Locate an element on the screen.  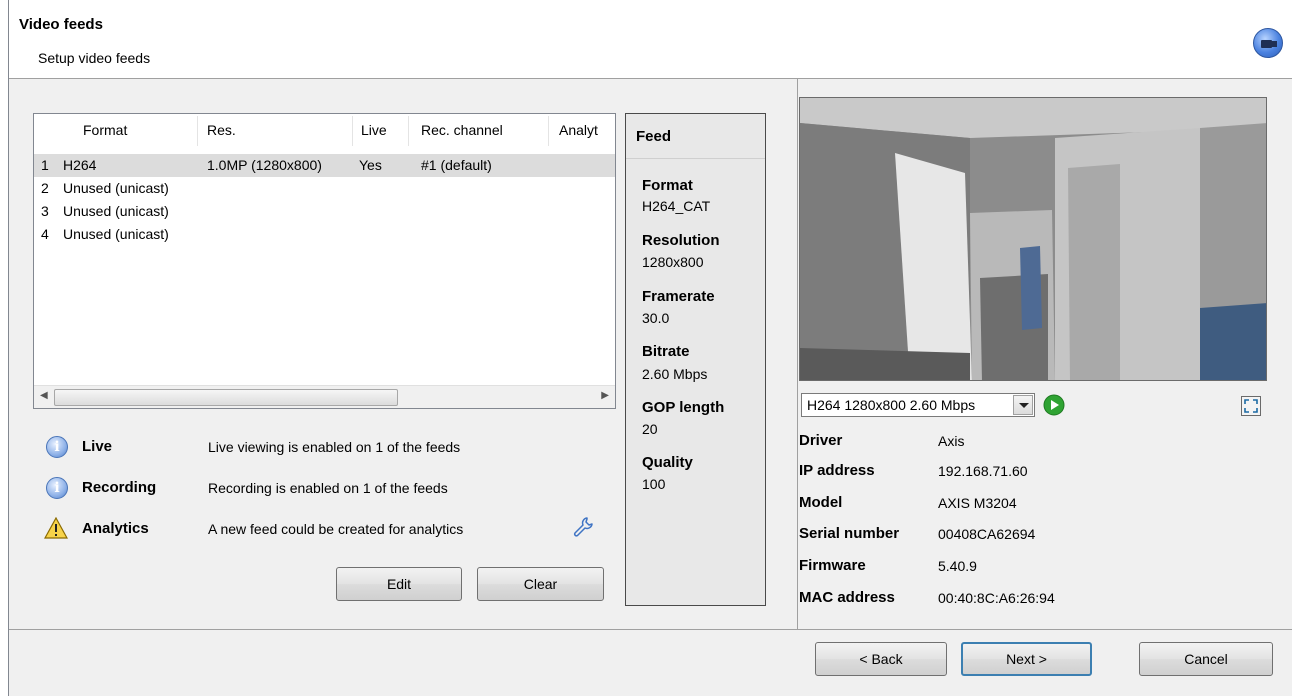
camera-preview is located at coordinates (1033, 239).